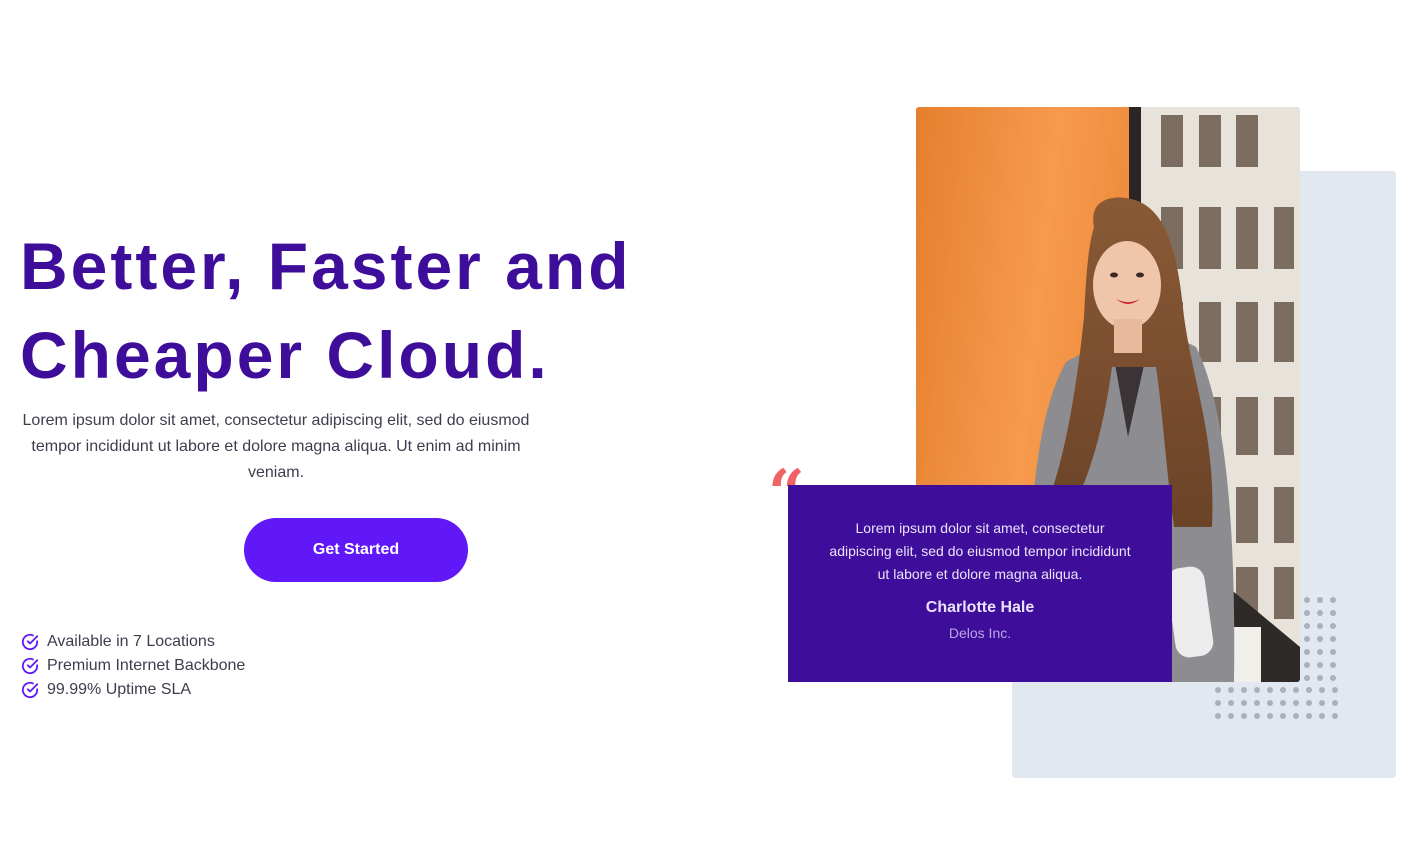  What do you see at coordinates (980, 607) in the screenshot?
I see `testimonial-author-name: Charlotte Hale` at bounding box center [980, 607].